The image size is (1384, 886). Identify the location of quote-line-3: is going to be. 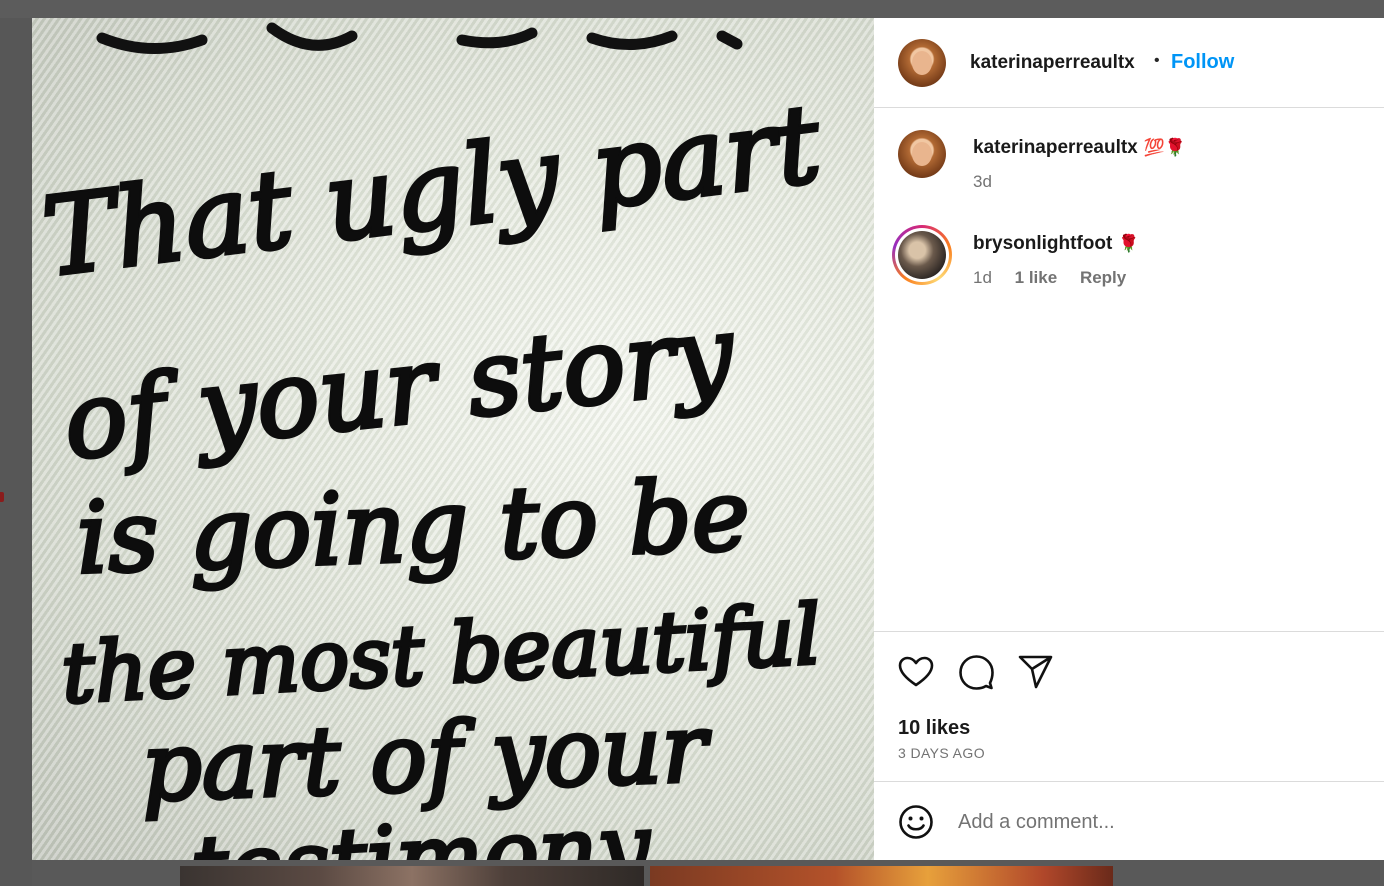
(413, 527).